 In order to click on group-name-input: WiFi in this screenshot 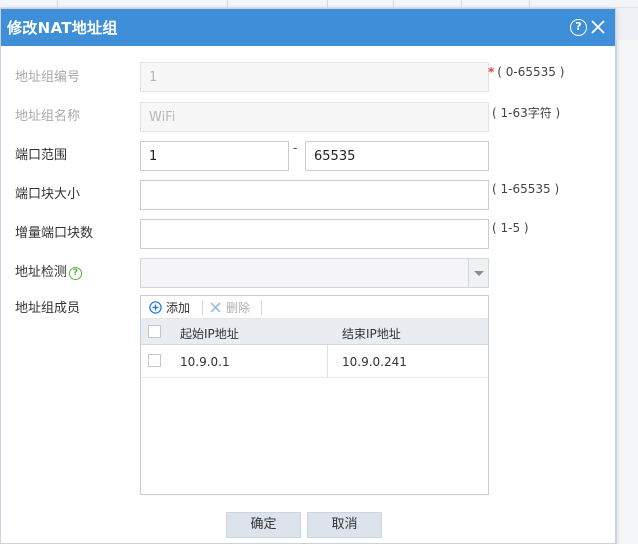, I will do `click(314, 117)`.